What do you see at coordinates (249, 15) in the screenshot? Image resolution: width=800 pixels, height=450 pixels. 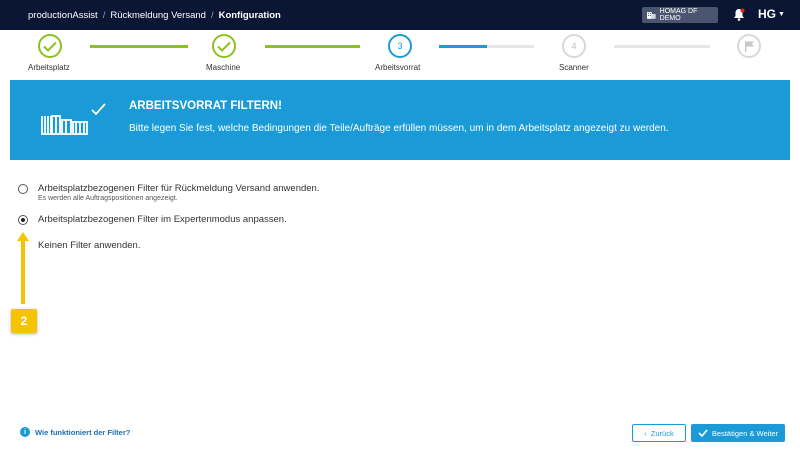 I see `breadcrumb-current: Konfiguration` at bounding box center [249, 15].